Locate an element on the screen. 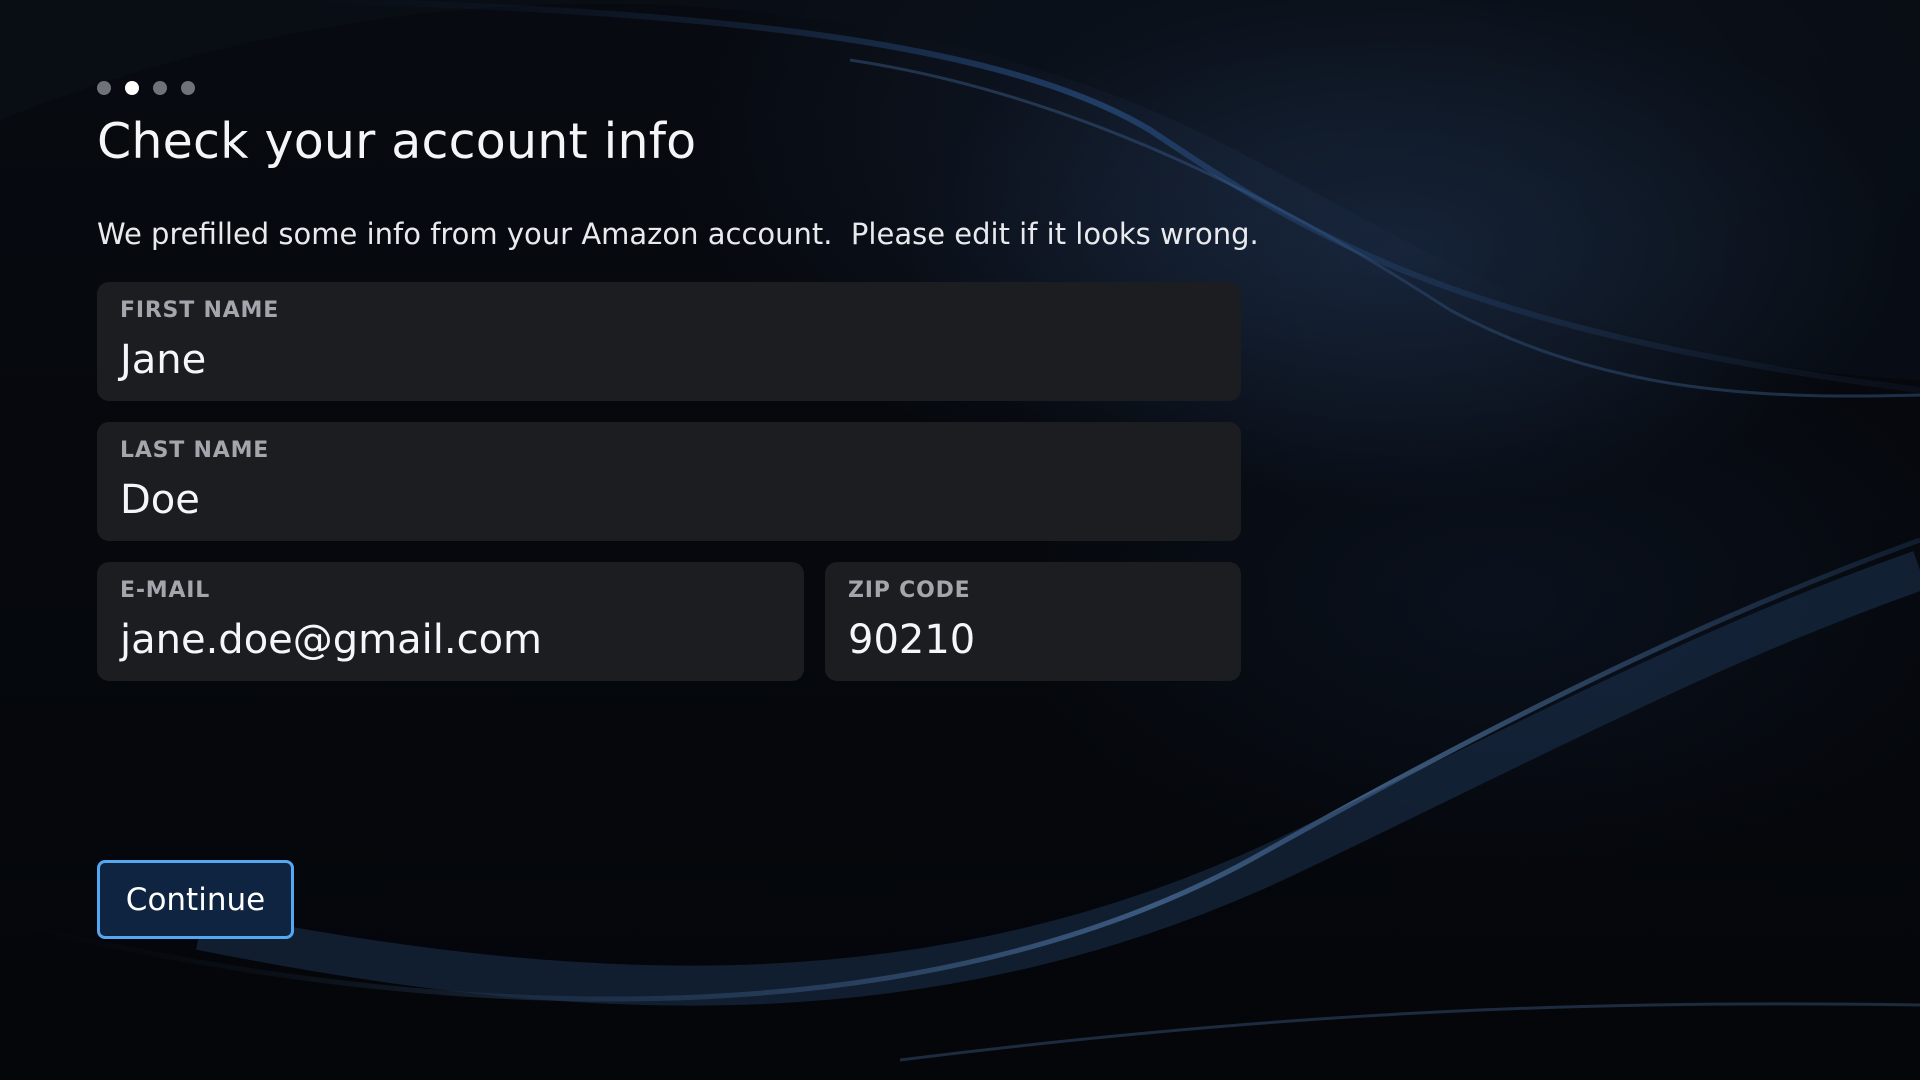 This screenshot has width=1920, height=1080. last-name-field: LAST NAME Doe is located at coordinates (669, 481).